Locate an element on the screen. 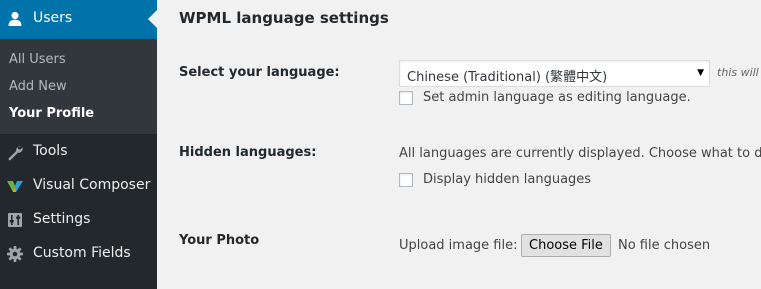 Image resolution: width=761 pixels, height=289 pixels. wrench-icon is located at coordinates (15, 152).